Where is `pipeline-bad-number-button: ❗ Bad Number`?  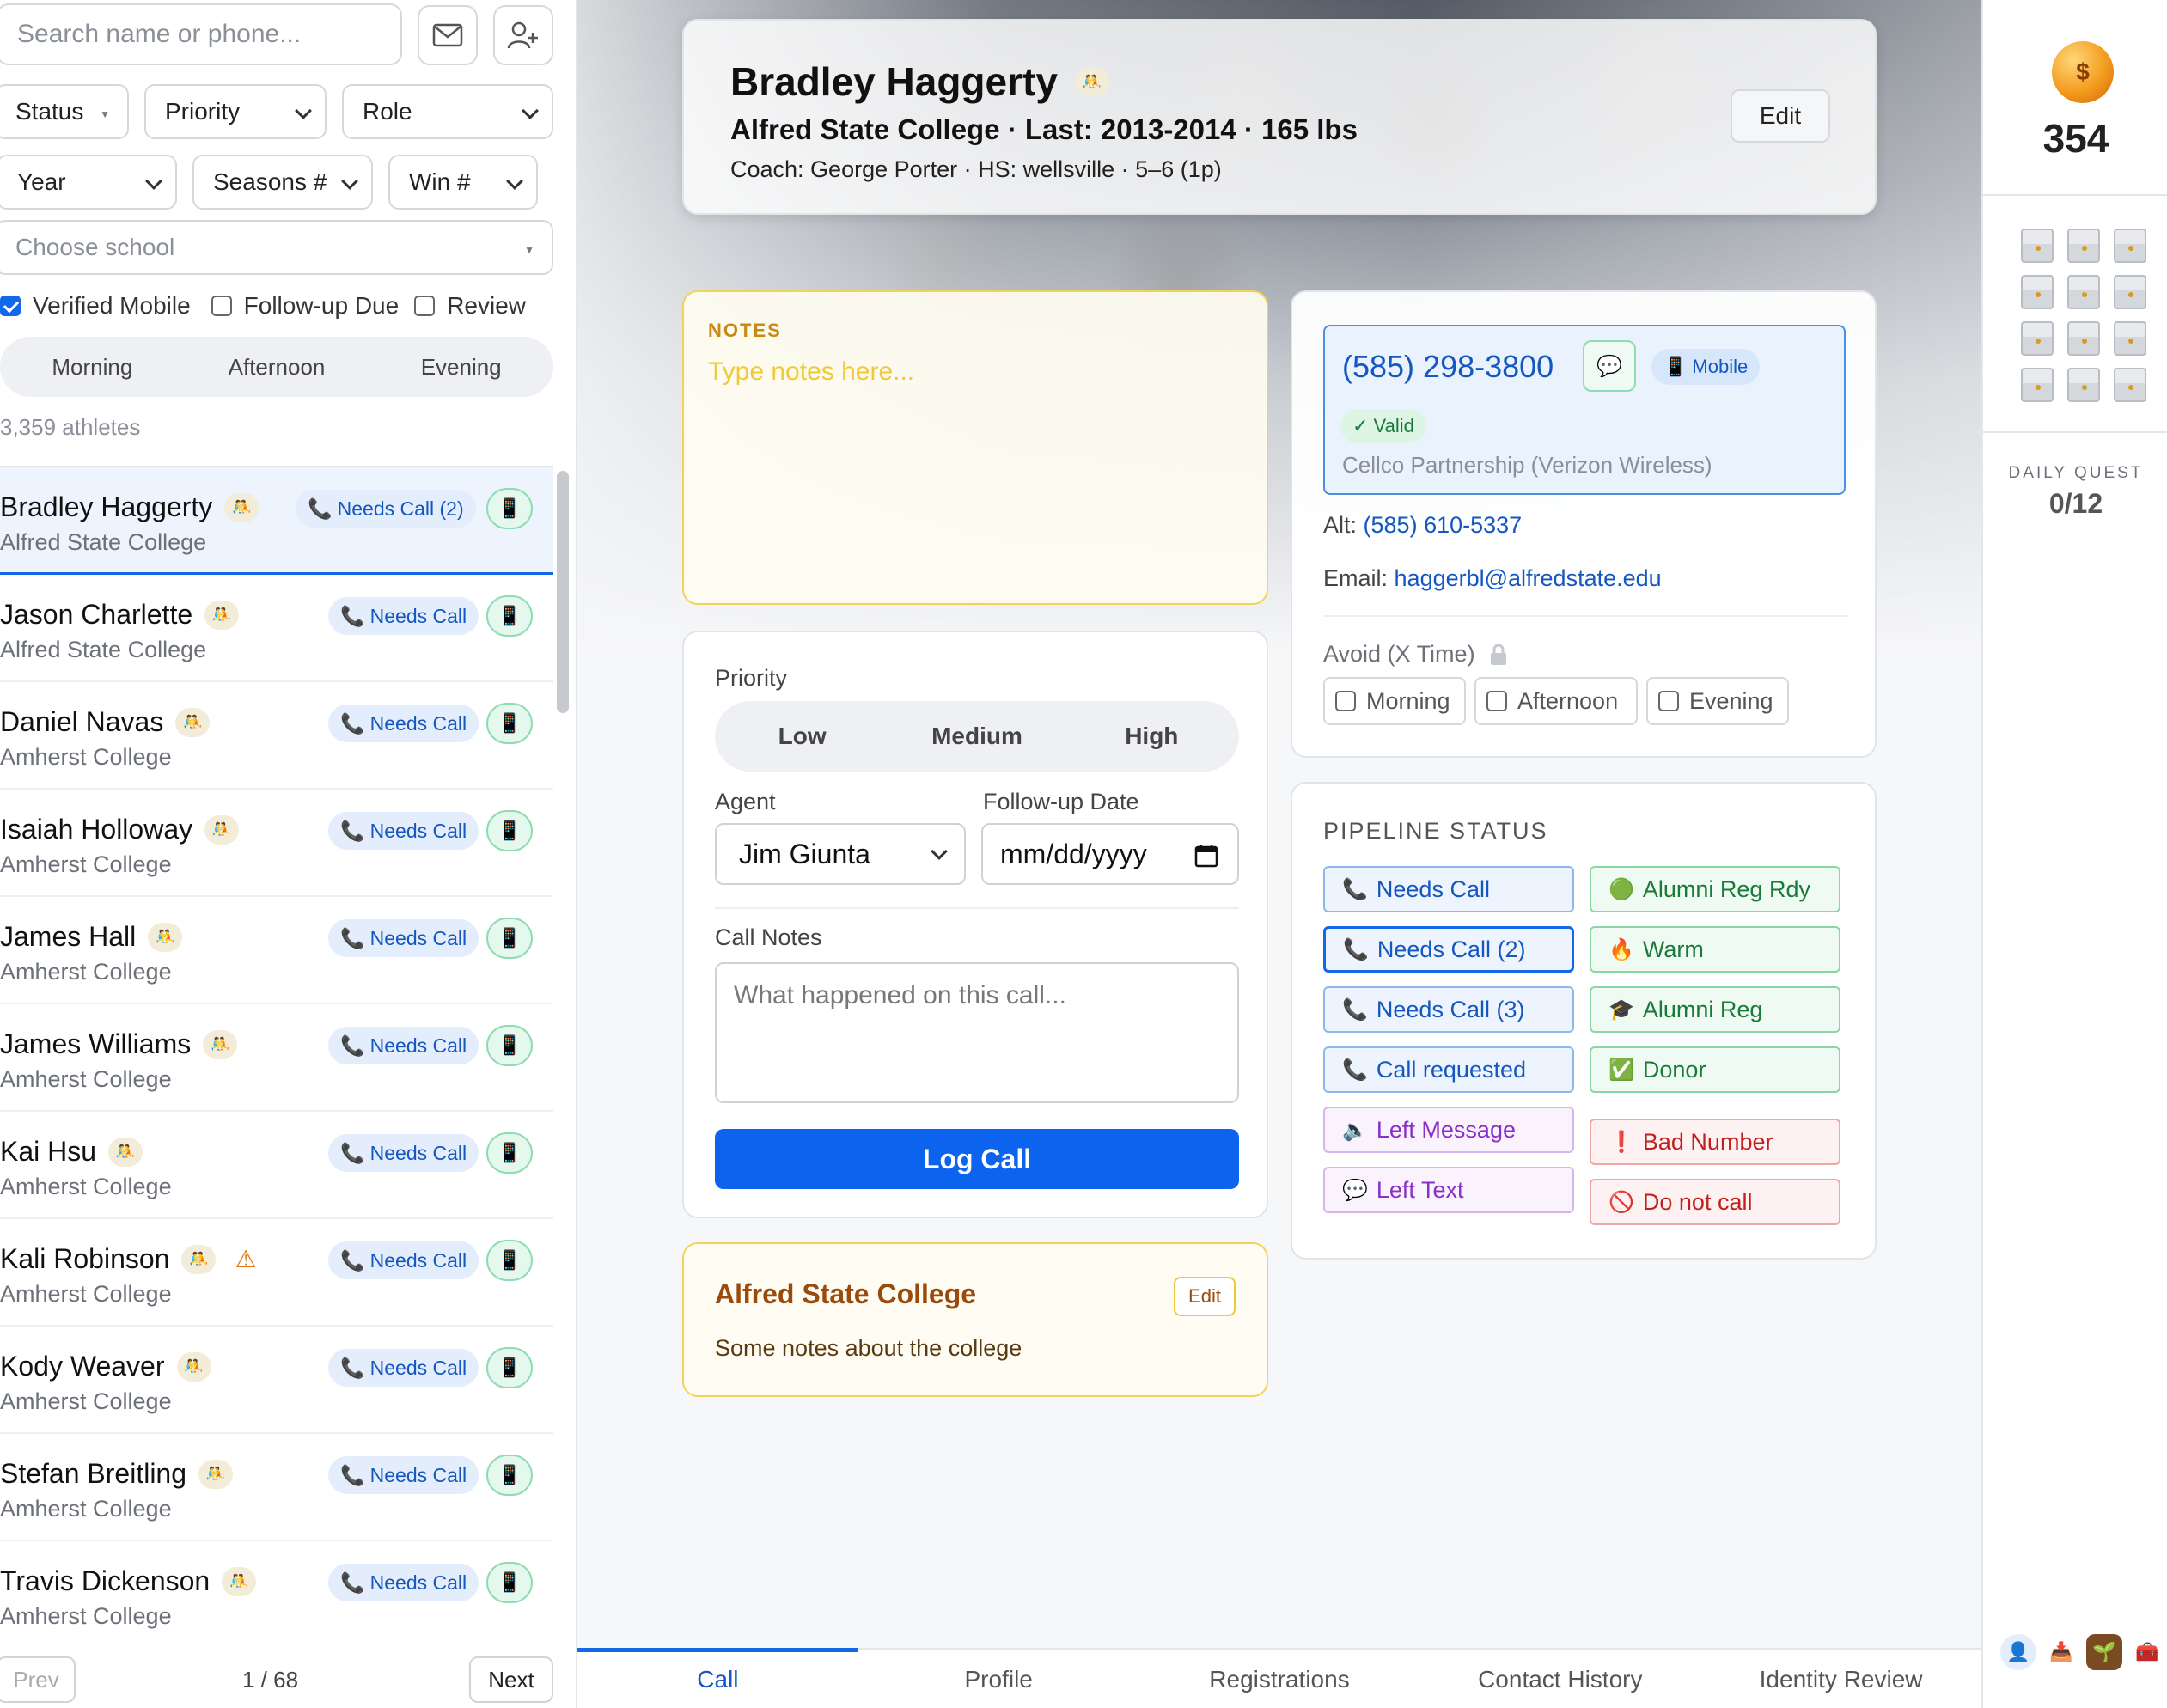
pipeline-bad-number-button: ❗ Bad Number is located at coordinates (1715, 1142).